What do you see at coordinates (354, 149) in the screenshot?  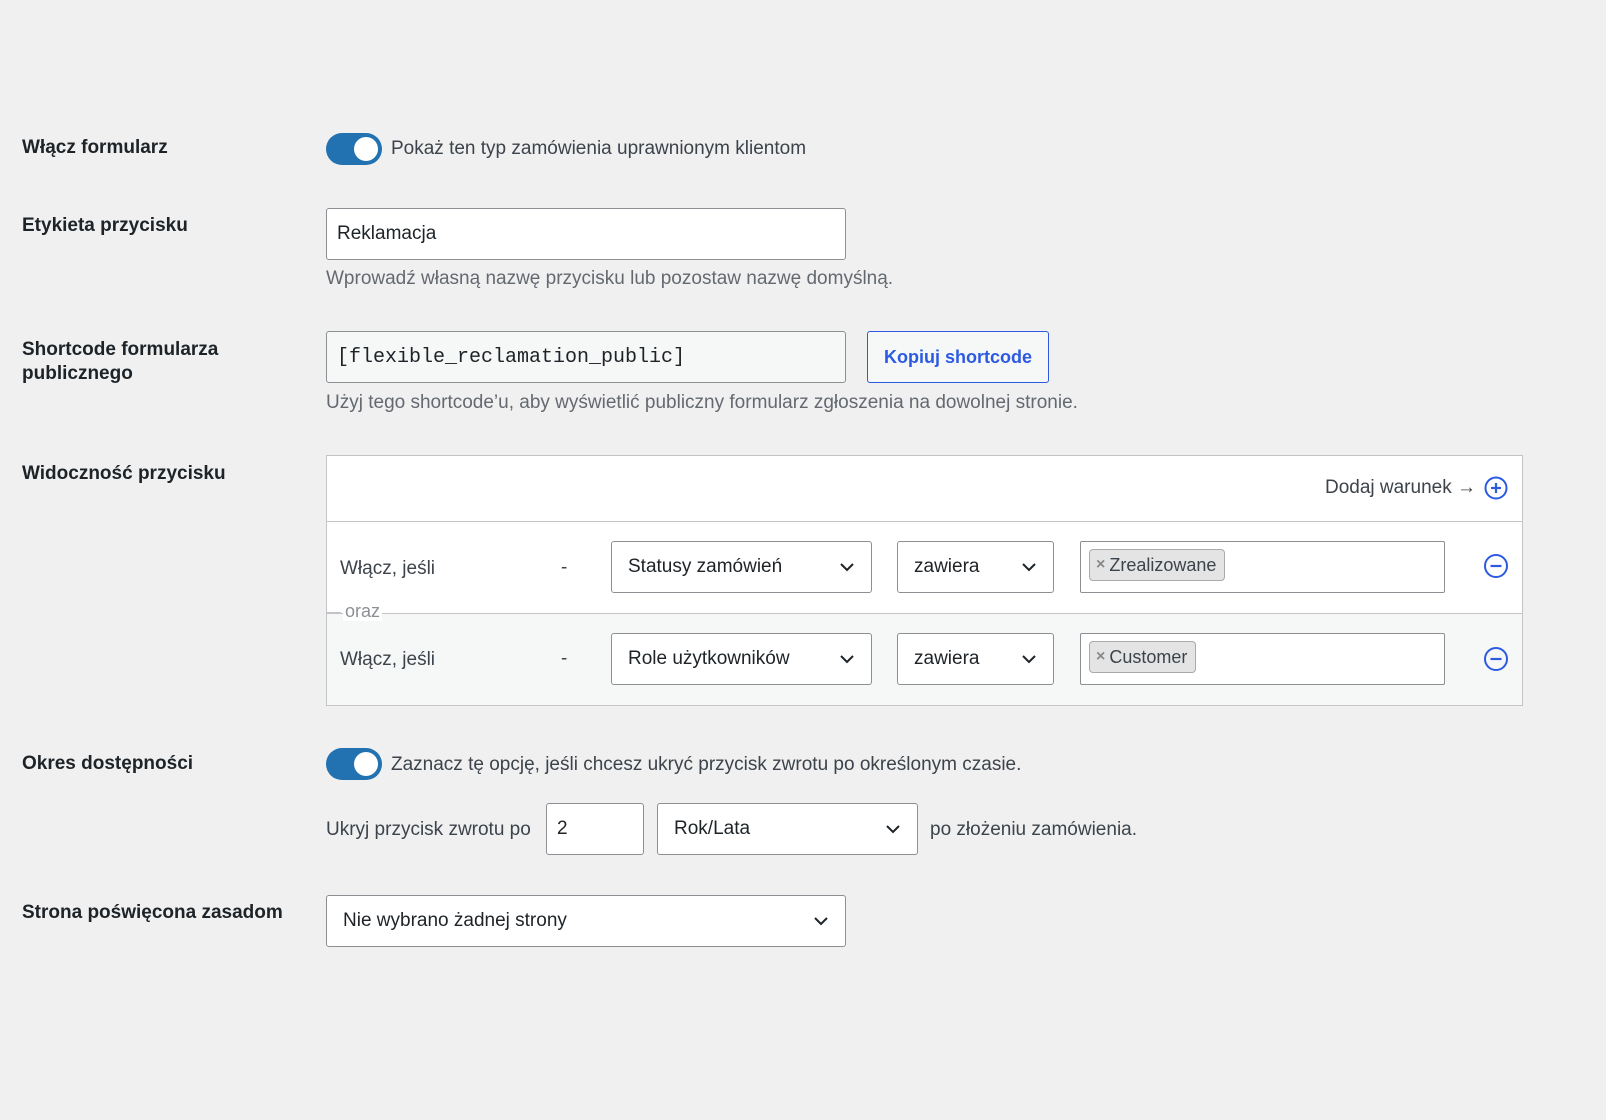 I see `enable-form-toggle` at bounding box center [354, 149].